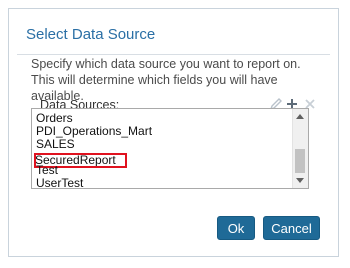  What do you see at coordinates (164, 144) in the screenshot?
I see `list-item: SALES` at bounding box center [164, 144].